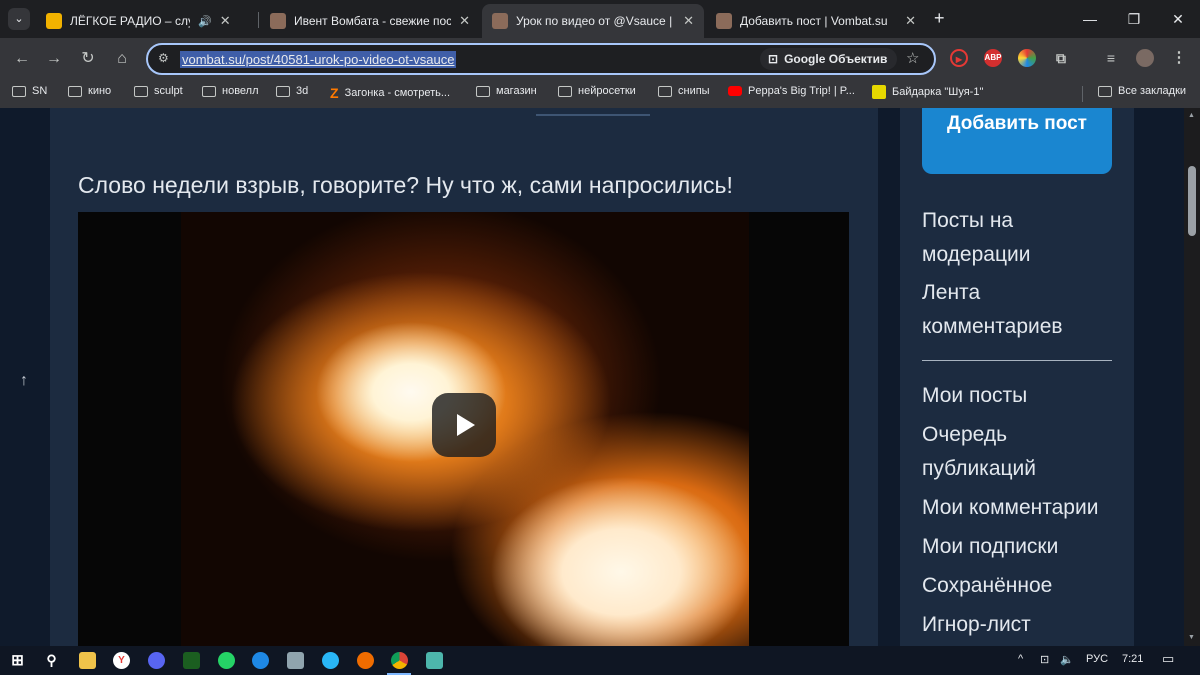 This screenshot has height=675, width=1200. Describe the element at coordinates (295, 660) in the screenshot. I see `calculator-icon` at that location.